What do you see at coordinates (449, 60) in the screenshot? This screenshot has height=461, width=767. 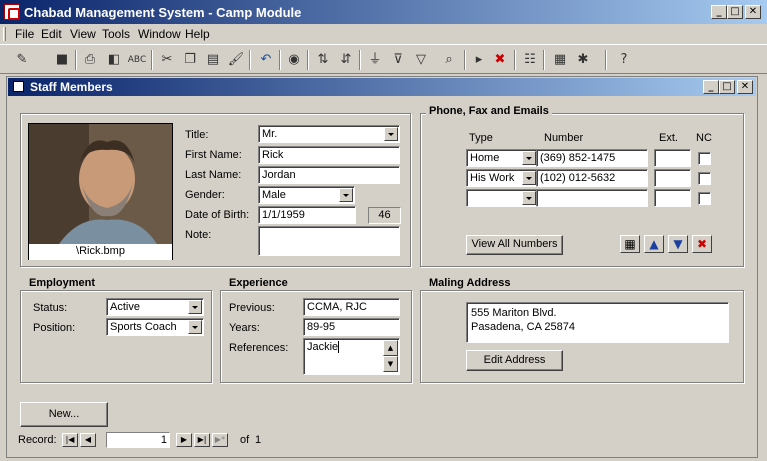 I see `find-icon: ⌕` at bounding box center [449, 60].